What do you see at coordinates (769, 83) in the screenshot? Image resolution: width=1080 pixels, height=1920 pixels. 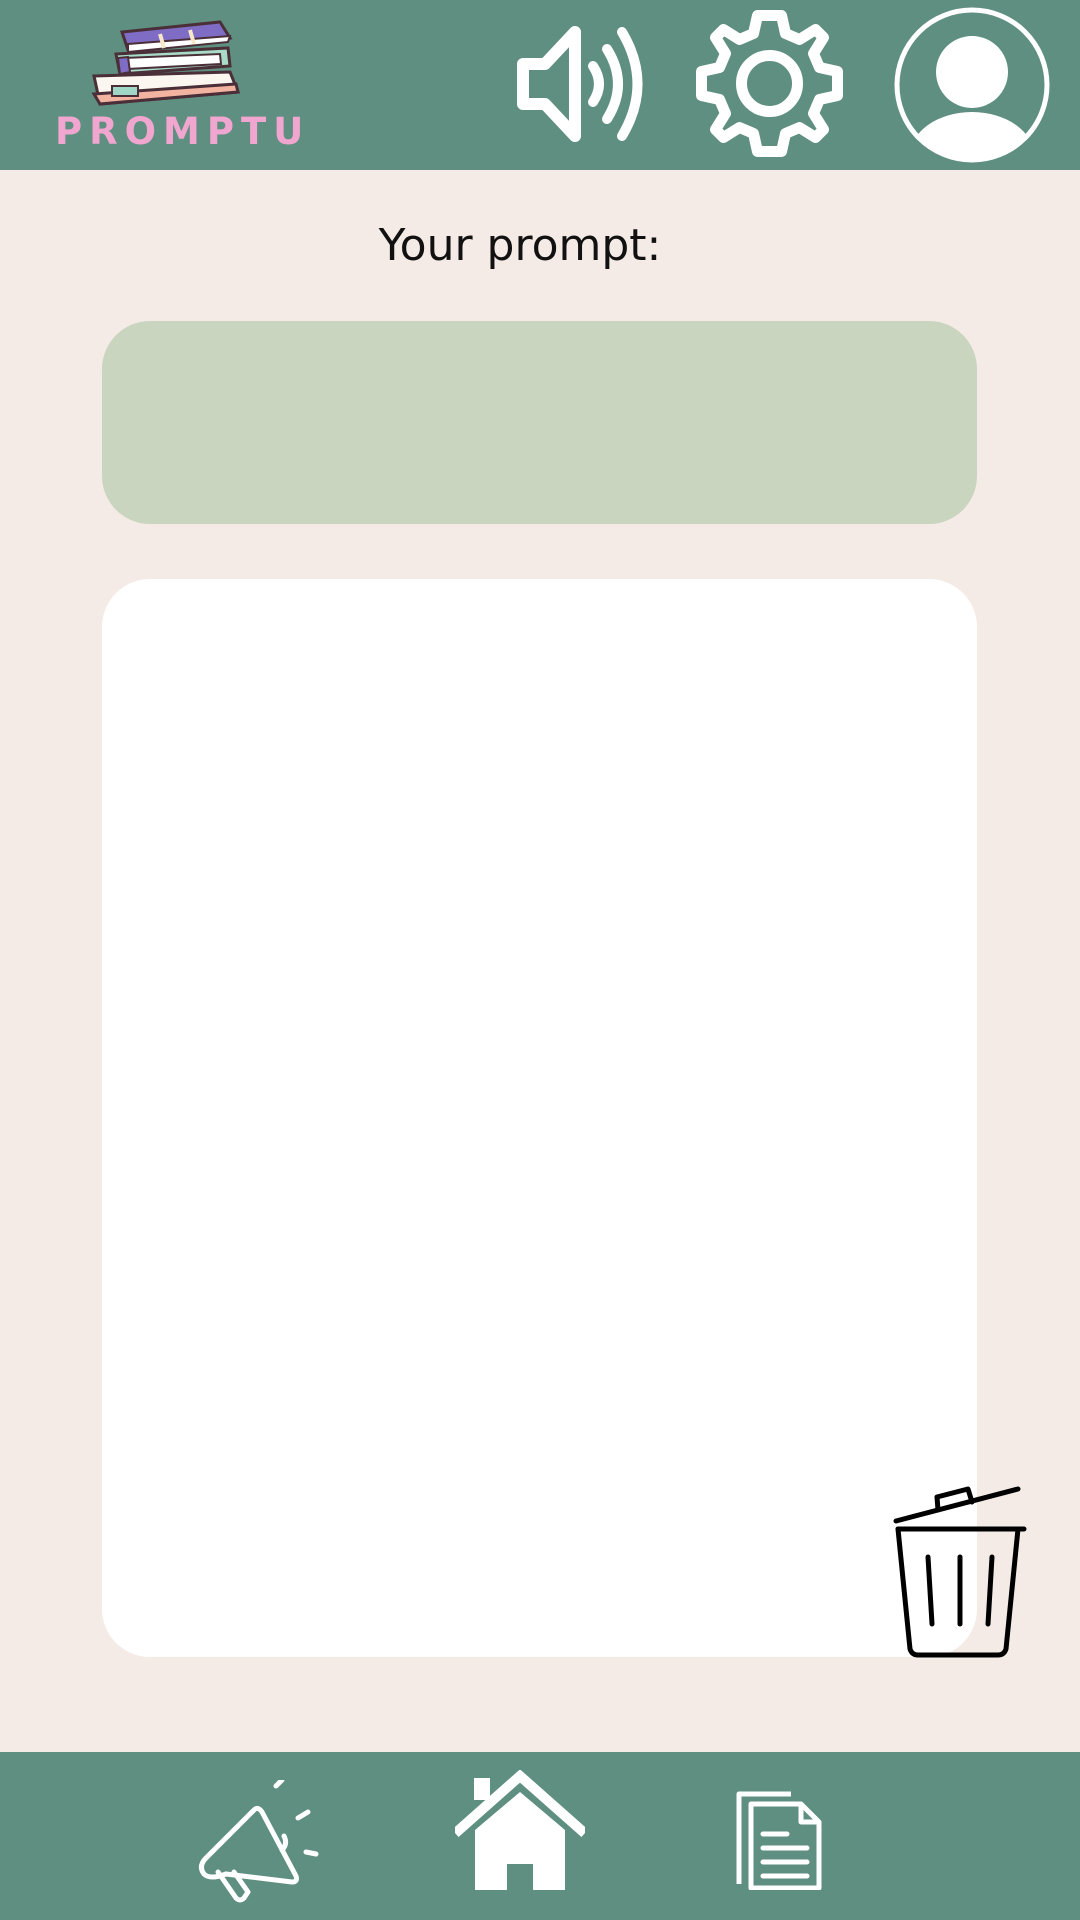 I see `settings-gear-icon` at bounding box center [769, 83].